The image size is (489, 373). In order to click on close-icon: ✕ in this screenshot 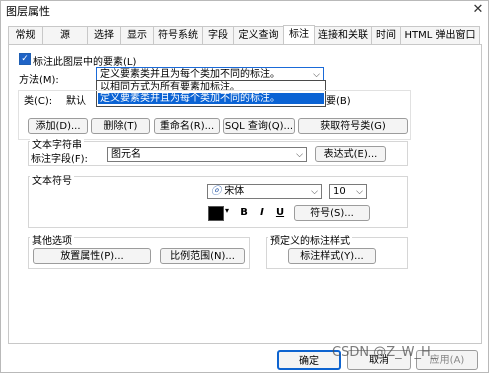, I will do `click(478, 10)`.